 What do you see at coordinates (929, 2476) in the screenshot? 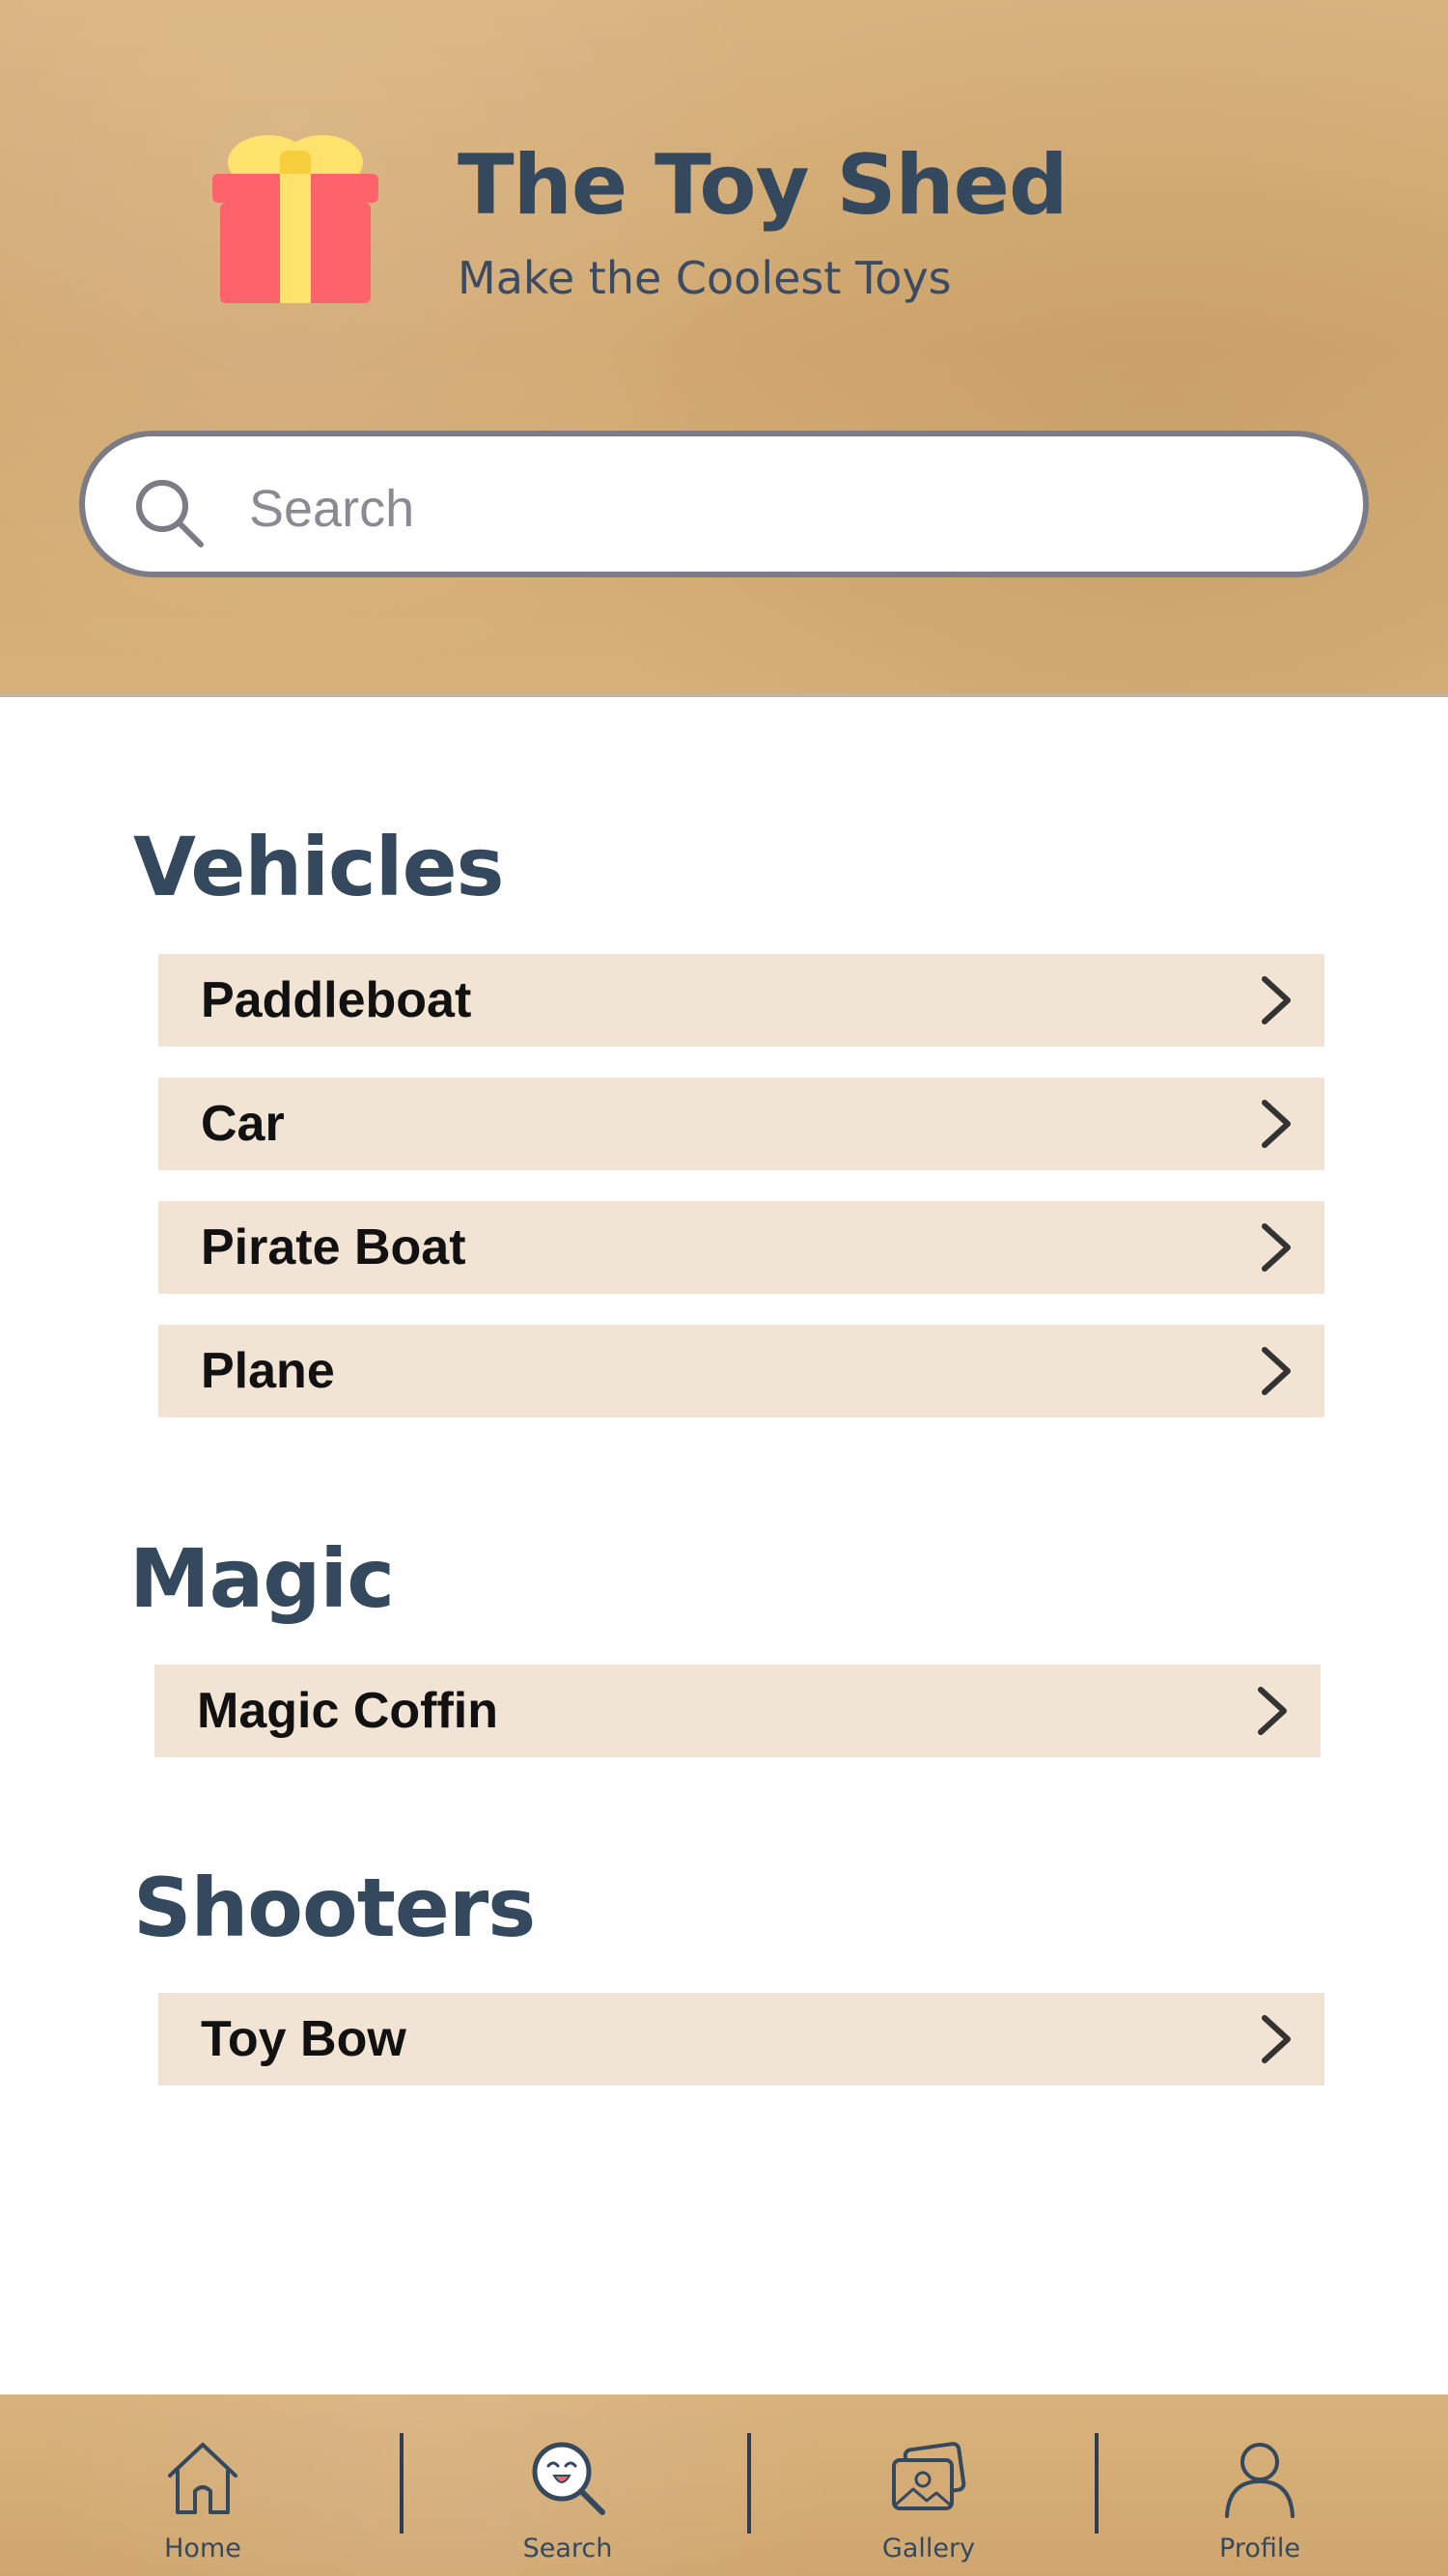
I see `gallery-icon` at bounding box center [929, 2476].